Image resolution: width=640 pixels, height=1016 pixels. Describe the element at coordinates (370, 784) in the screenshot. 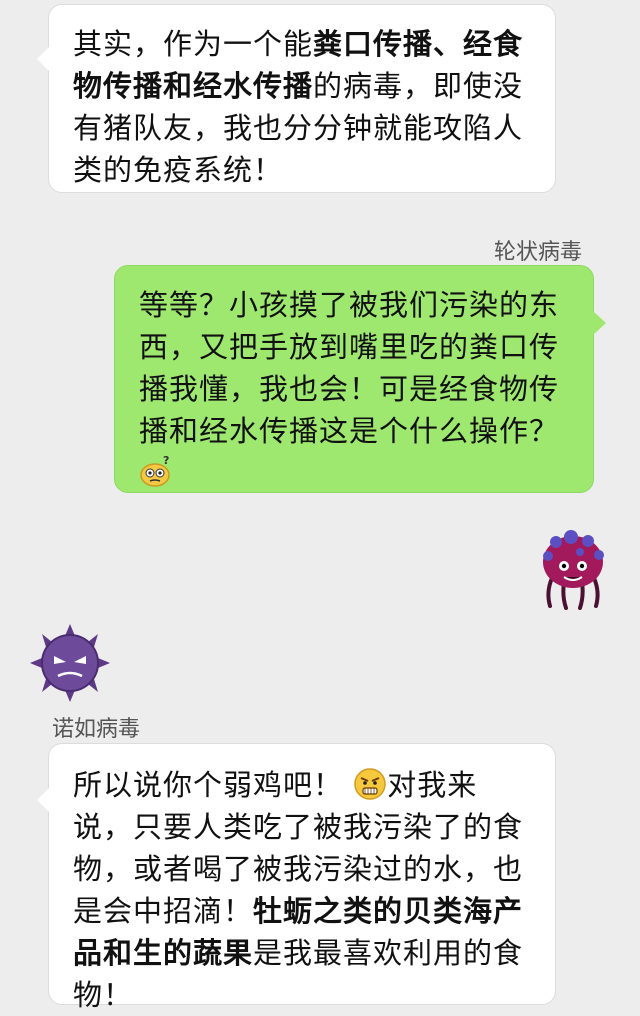

I see `angry-face-icon` at that location.